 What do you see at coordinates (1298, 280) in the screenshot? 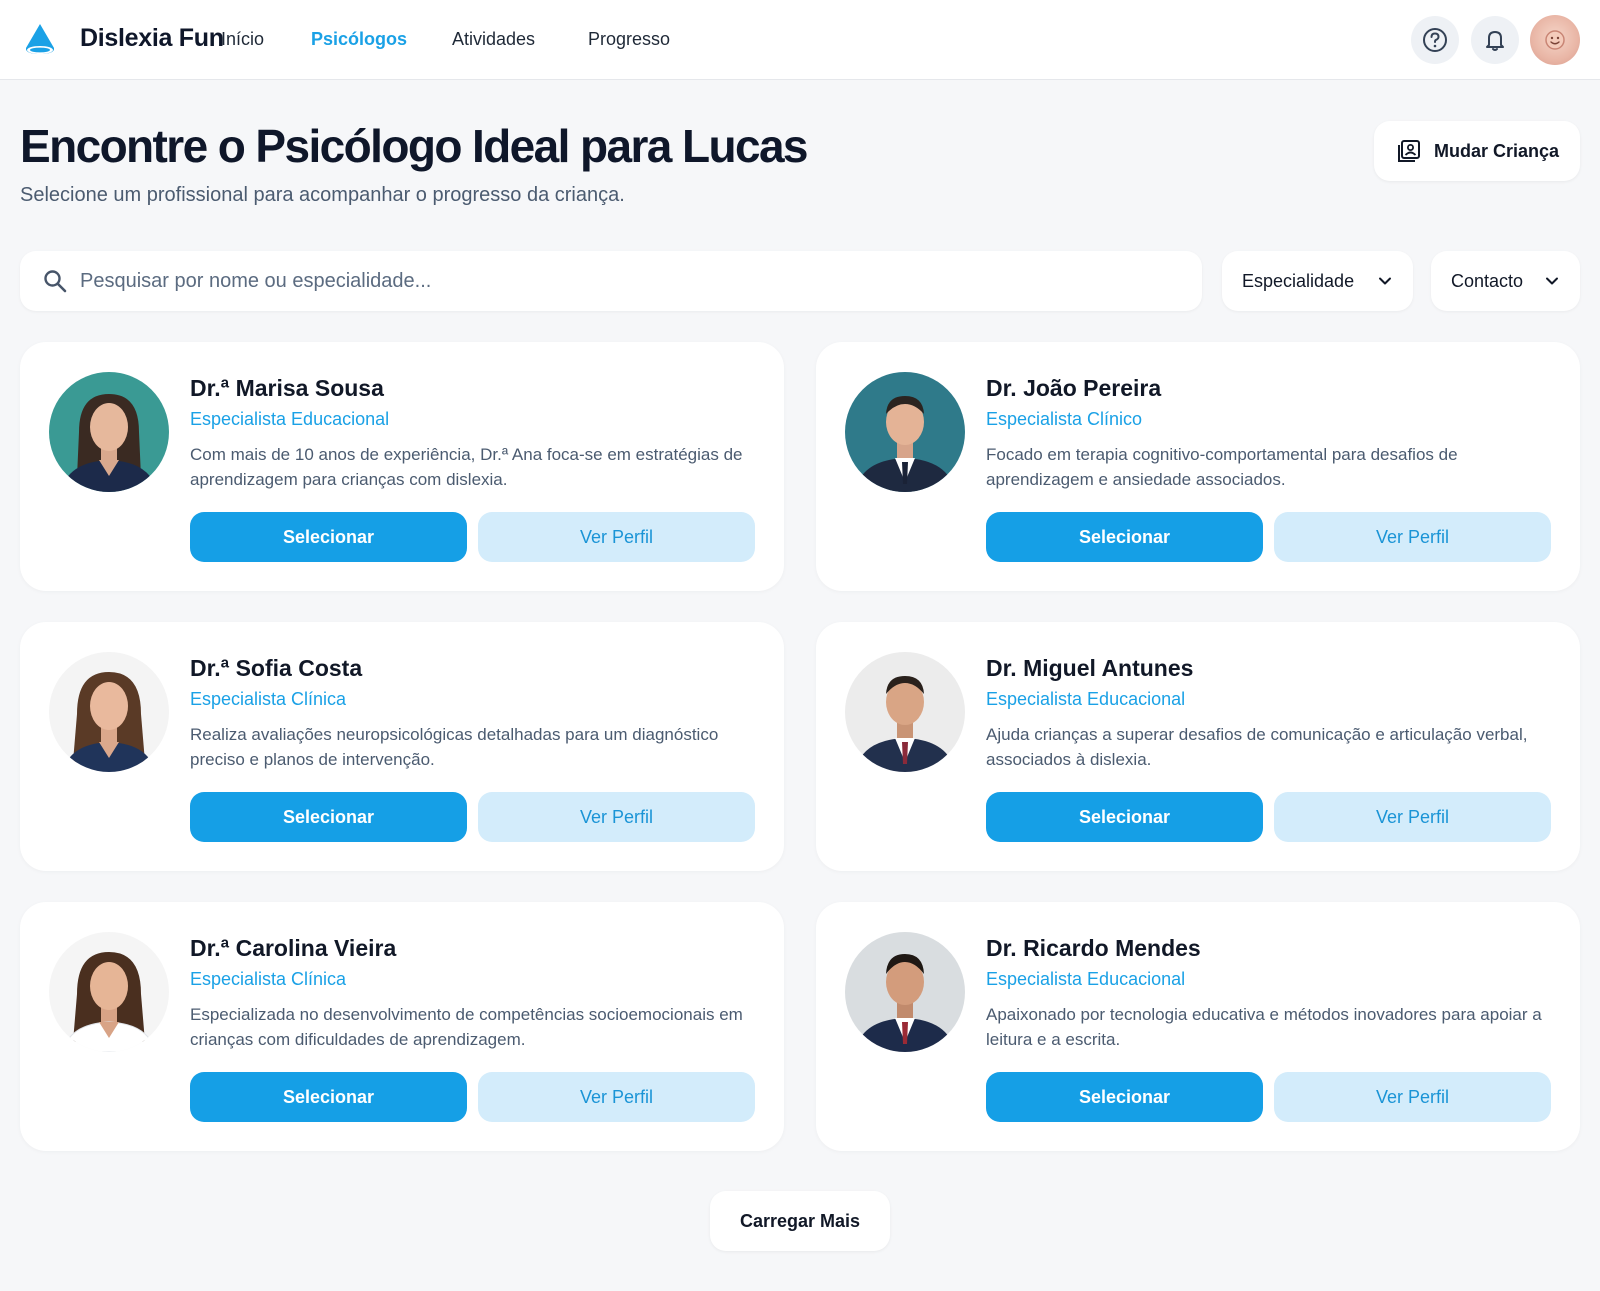
I see `specialty-dropdown-label: Especialidade` at bounding box center [1298, 280].